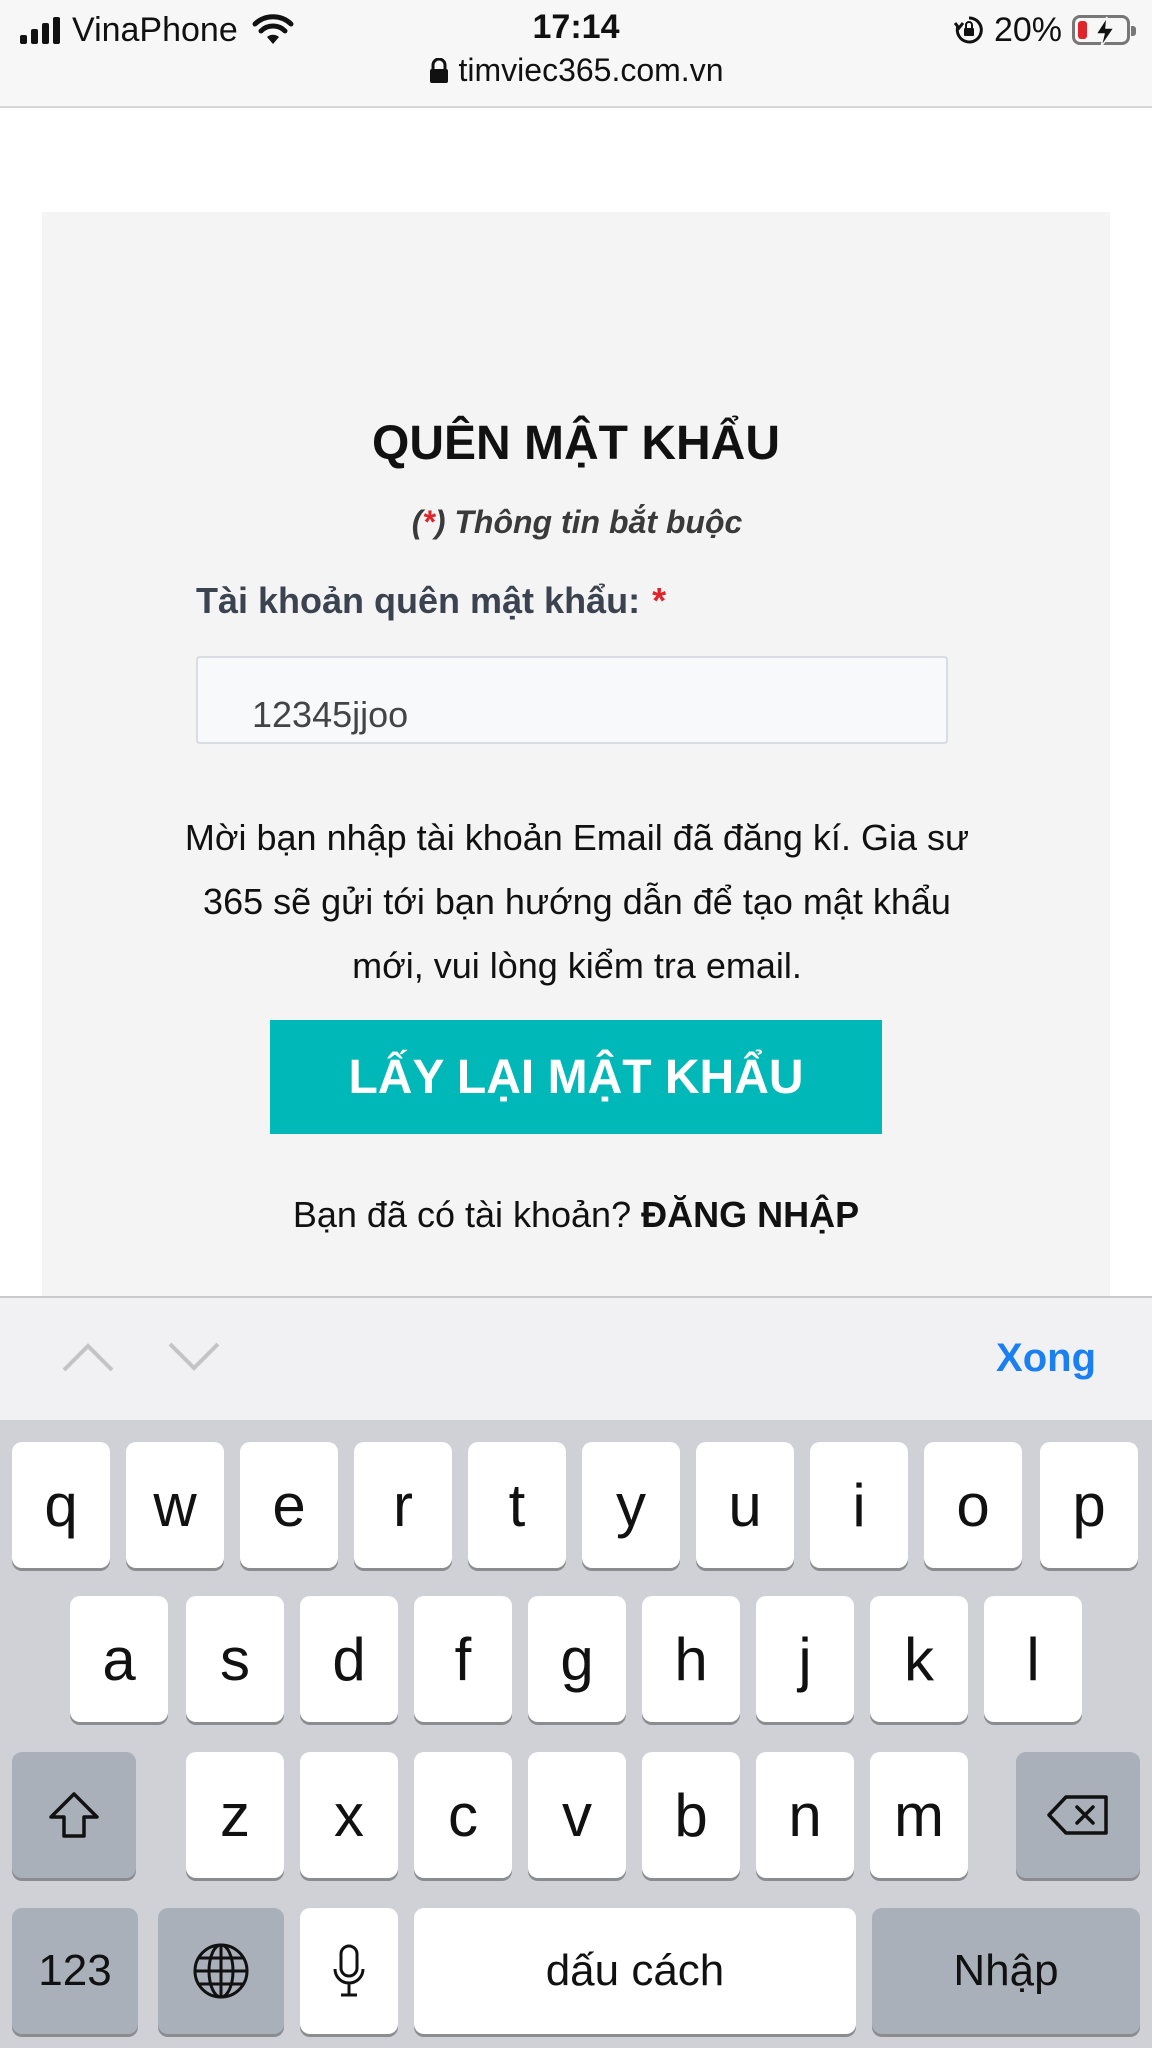 This screenshot has height=2048, width=1152. Describe the element at coordinates (1133, 31) in the screenshot. I see `battery-tip` at that location.